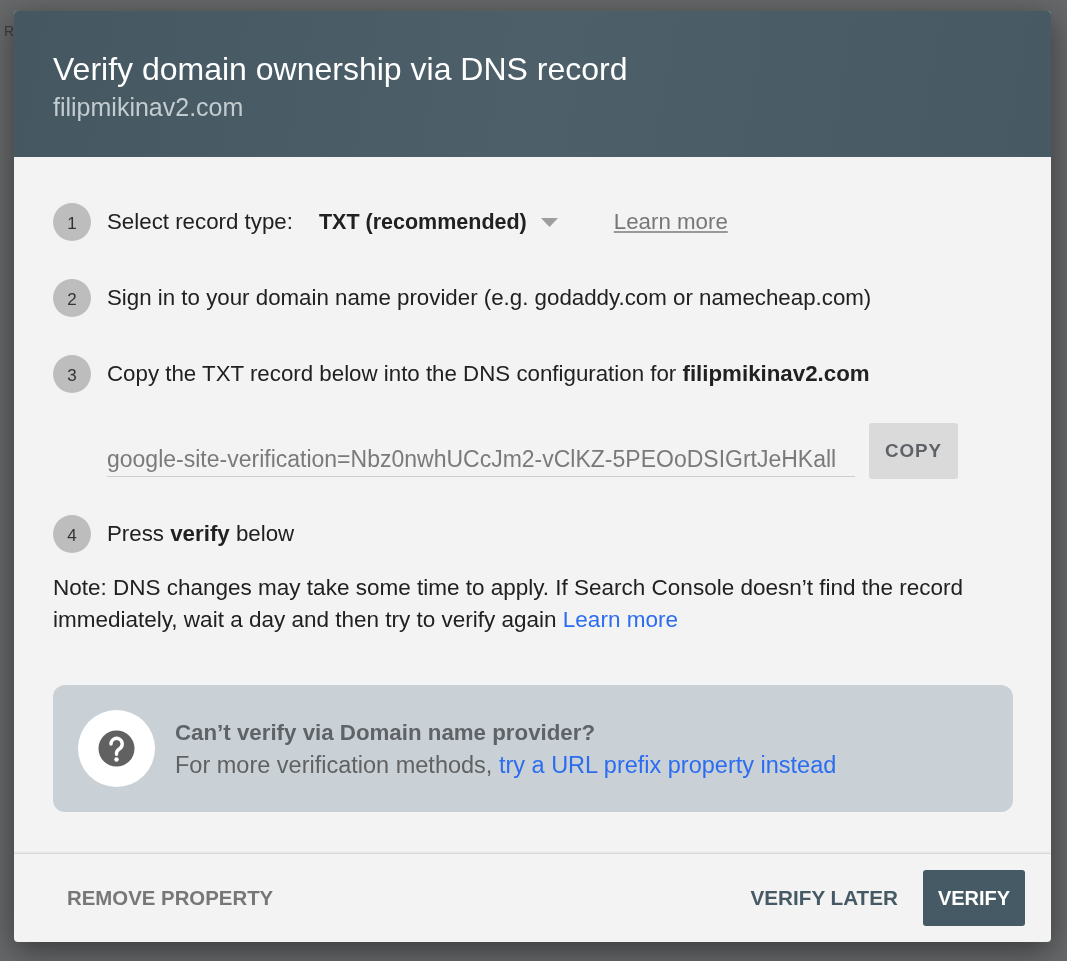 The height and width of the screenshot is (961, 1067). What do you see at coordinates (200, 222) in the screenshot?
I see `step-label: Select record type:` at bounding box center [200, 222].